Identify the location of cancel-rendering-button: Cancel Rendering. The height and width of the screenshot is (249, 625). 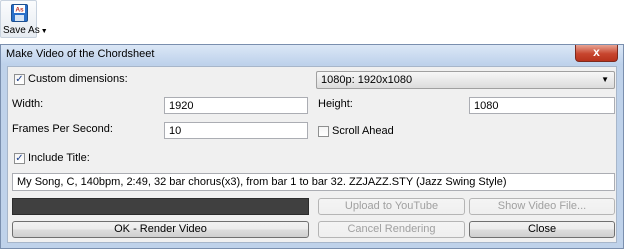
(391, 229).